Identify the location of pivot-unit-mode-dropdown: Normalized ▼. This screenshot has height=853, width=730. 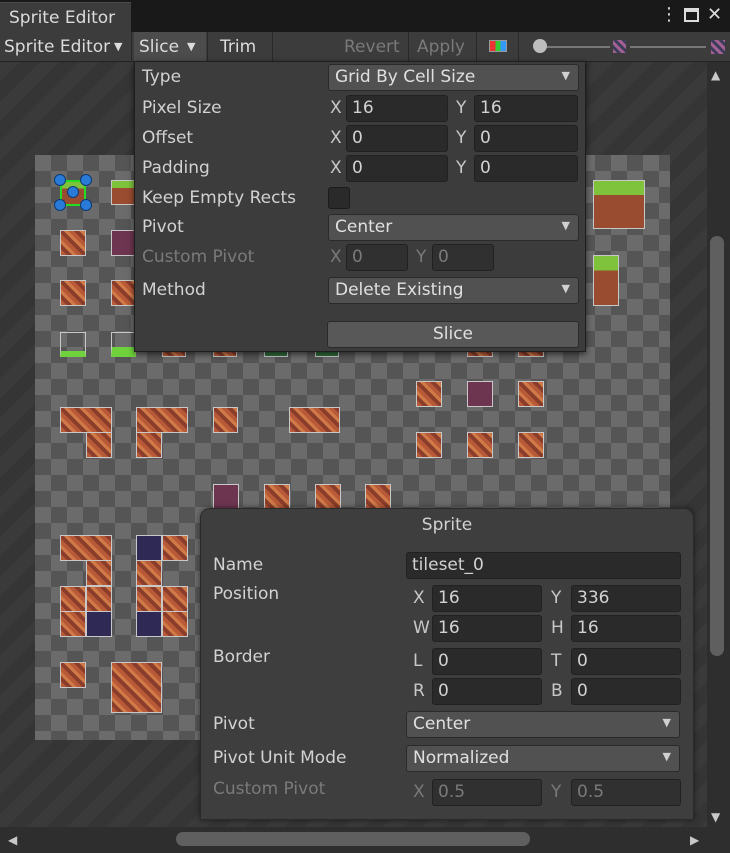
(543, 758).